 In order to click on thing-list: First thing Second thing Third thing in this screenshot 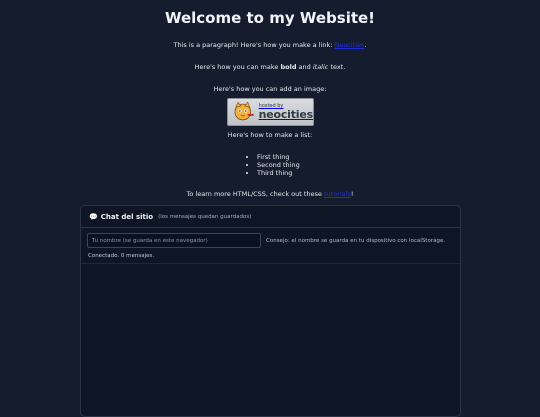, I will do `click(274, 165)`.